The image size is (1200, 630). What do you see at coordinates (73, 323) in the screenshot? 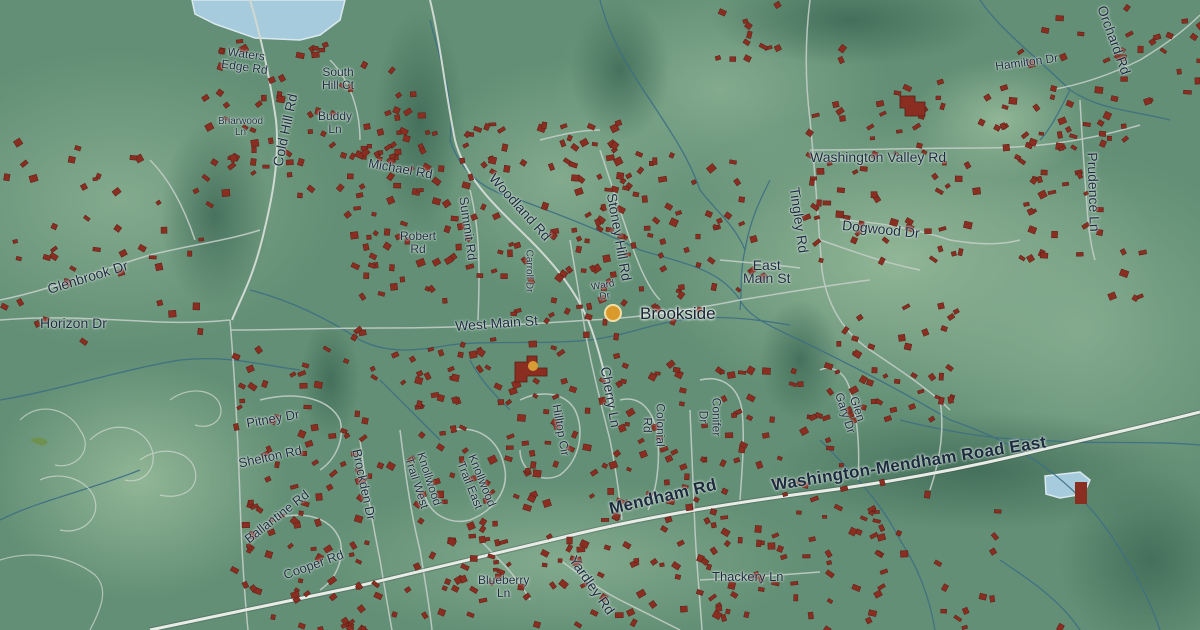
I see `road-label-horizon: Horizon Dr` at bounding box center [73, 323].